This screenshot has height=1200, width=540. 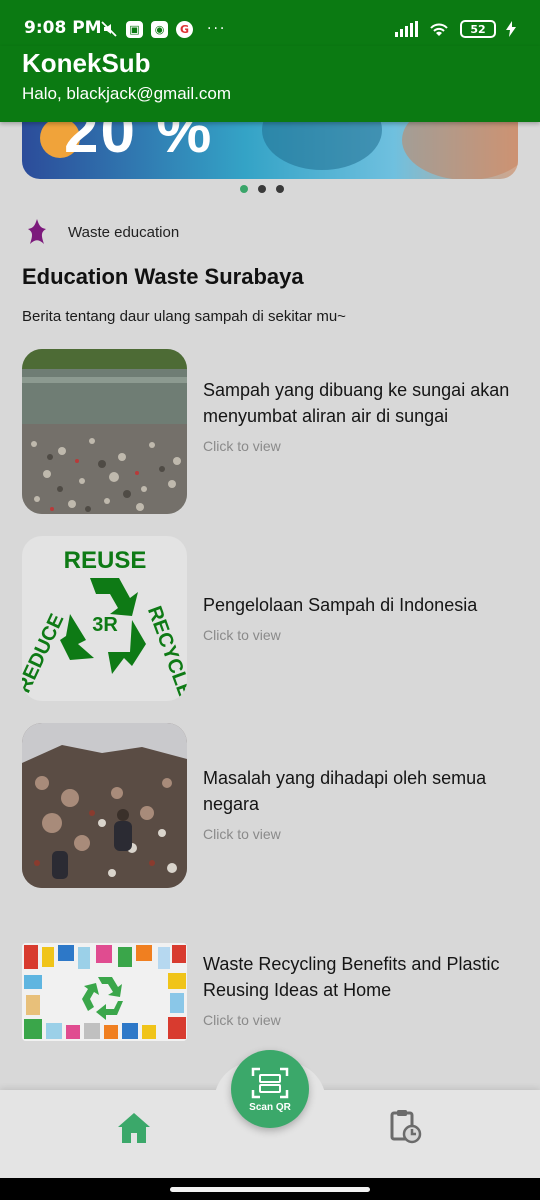 I want to click on status-time: 9:08 PM, so click(x=63, y=28).